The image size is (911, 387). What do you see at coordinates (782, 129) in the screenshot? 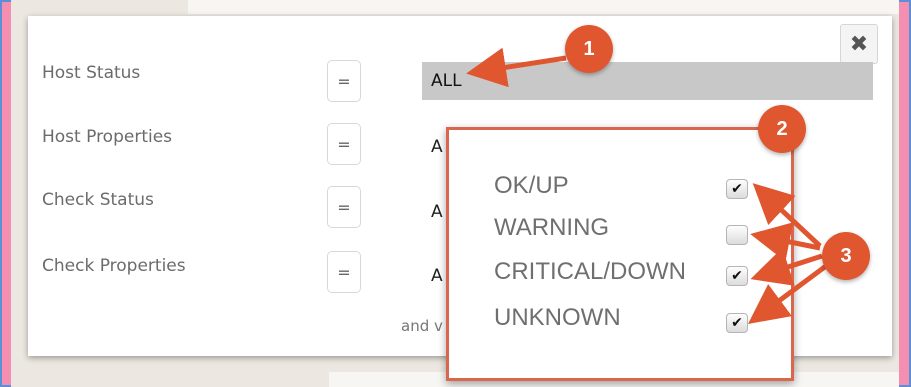
I see `annotation-badge-2: 2` at bounding box center [782, 129].